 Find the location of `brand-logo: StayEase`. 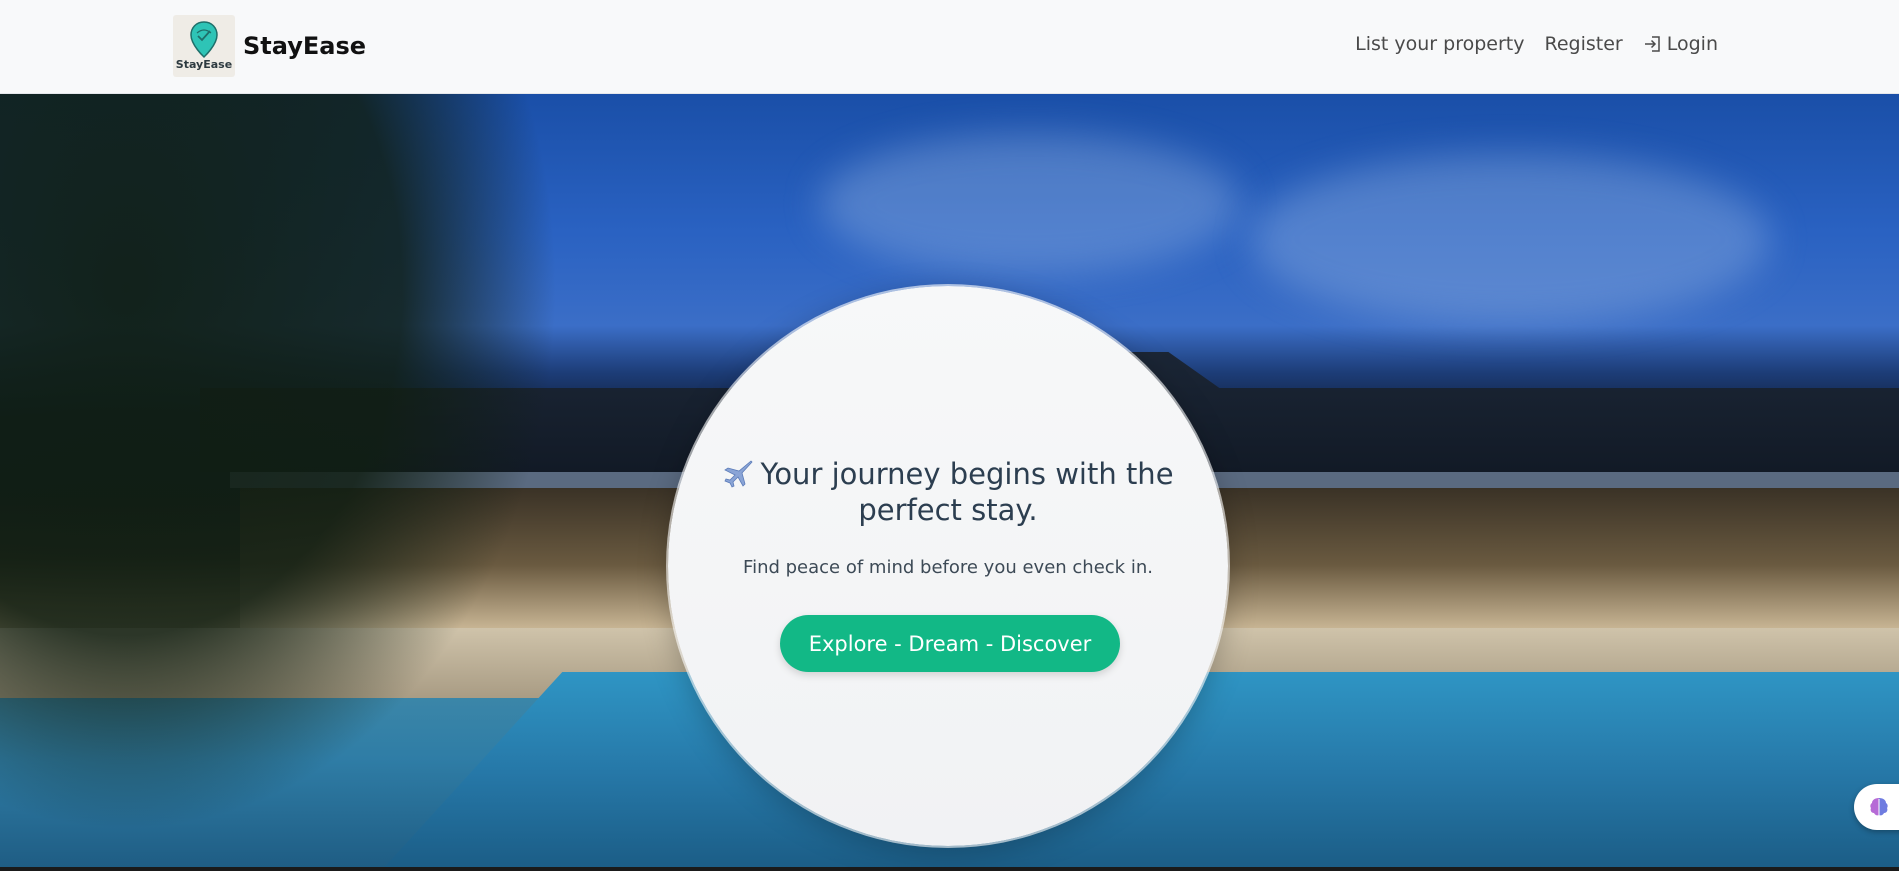

brand-logo: StayEase is located at coordinates (204, 46).